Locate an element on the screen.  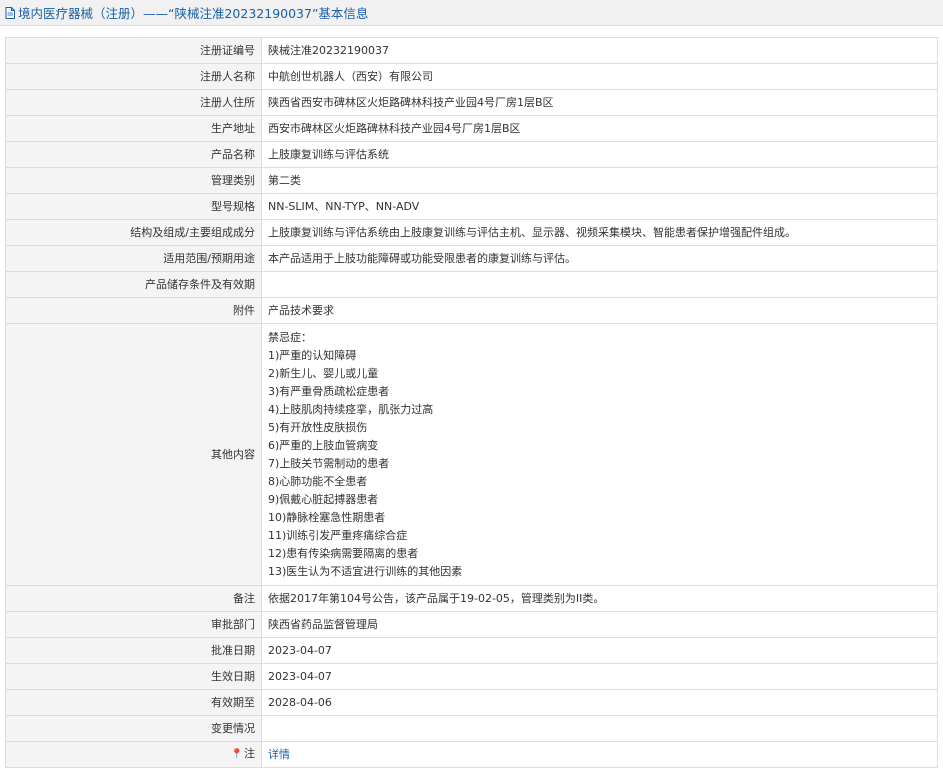
contraindication-line: 12)患有传染病需要隔离的患者 is located at coordinates (343, 553).